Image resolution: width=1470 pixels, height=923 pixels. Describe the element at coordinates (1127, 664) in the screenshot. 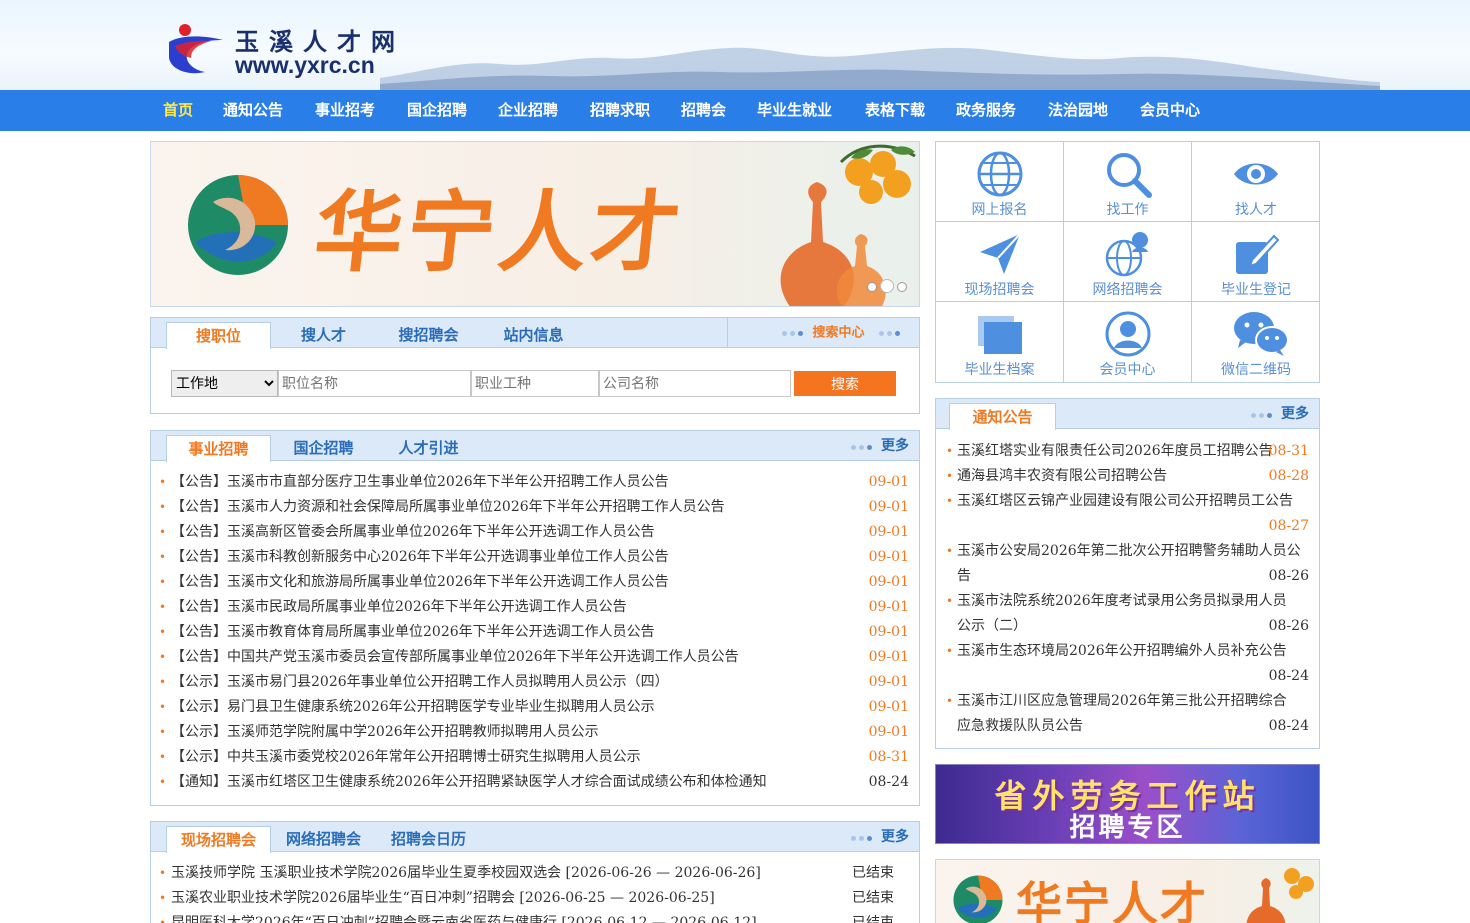

I see `notice-item: • 玉溪市生态环境局2026年公开招聘编外人员补充公告 08-24` at that location.